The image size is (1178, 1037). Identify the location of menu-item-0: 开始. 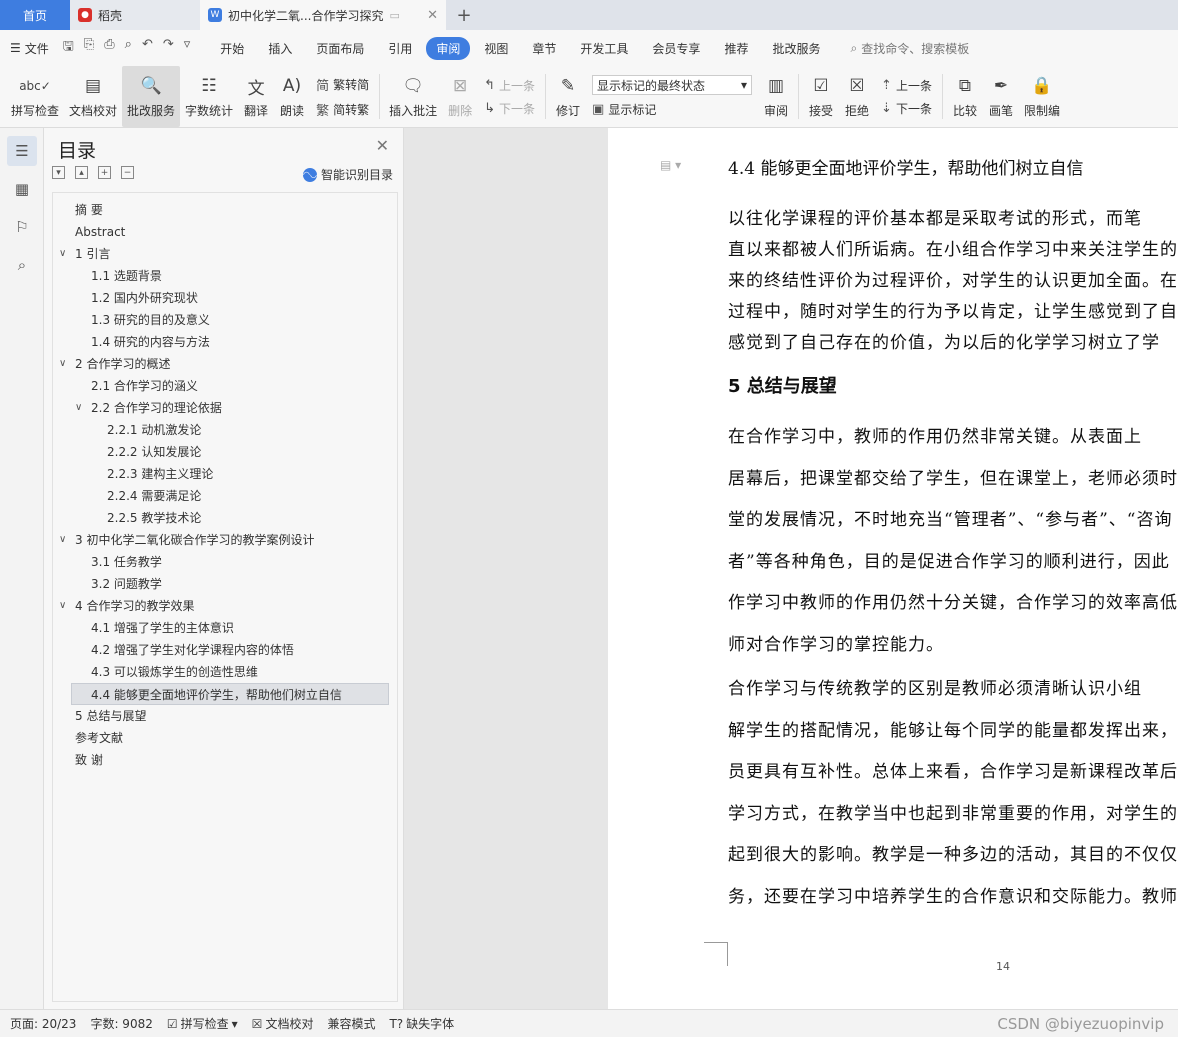
(232, 48).